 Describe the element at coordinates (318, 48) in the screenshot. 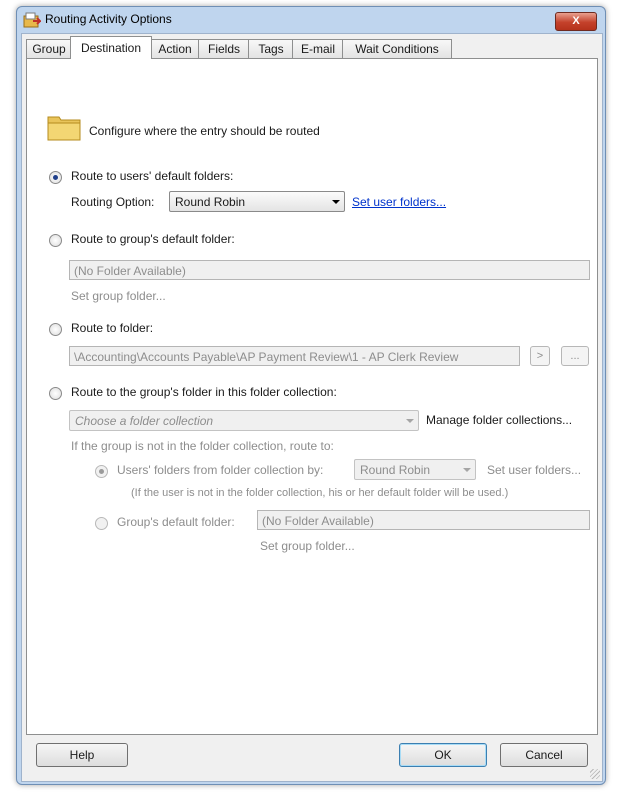

I see `tab-email: E-mail` at that location.